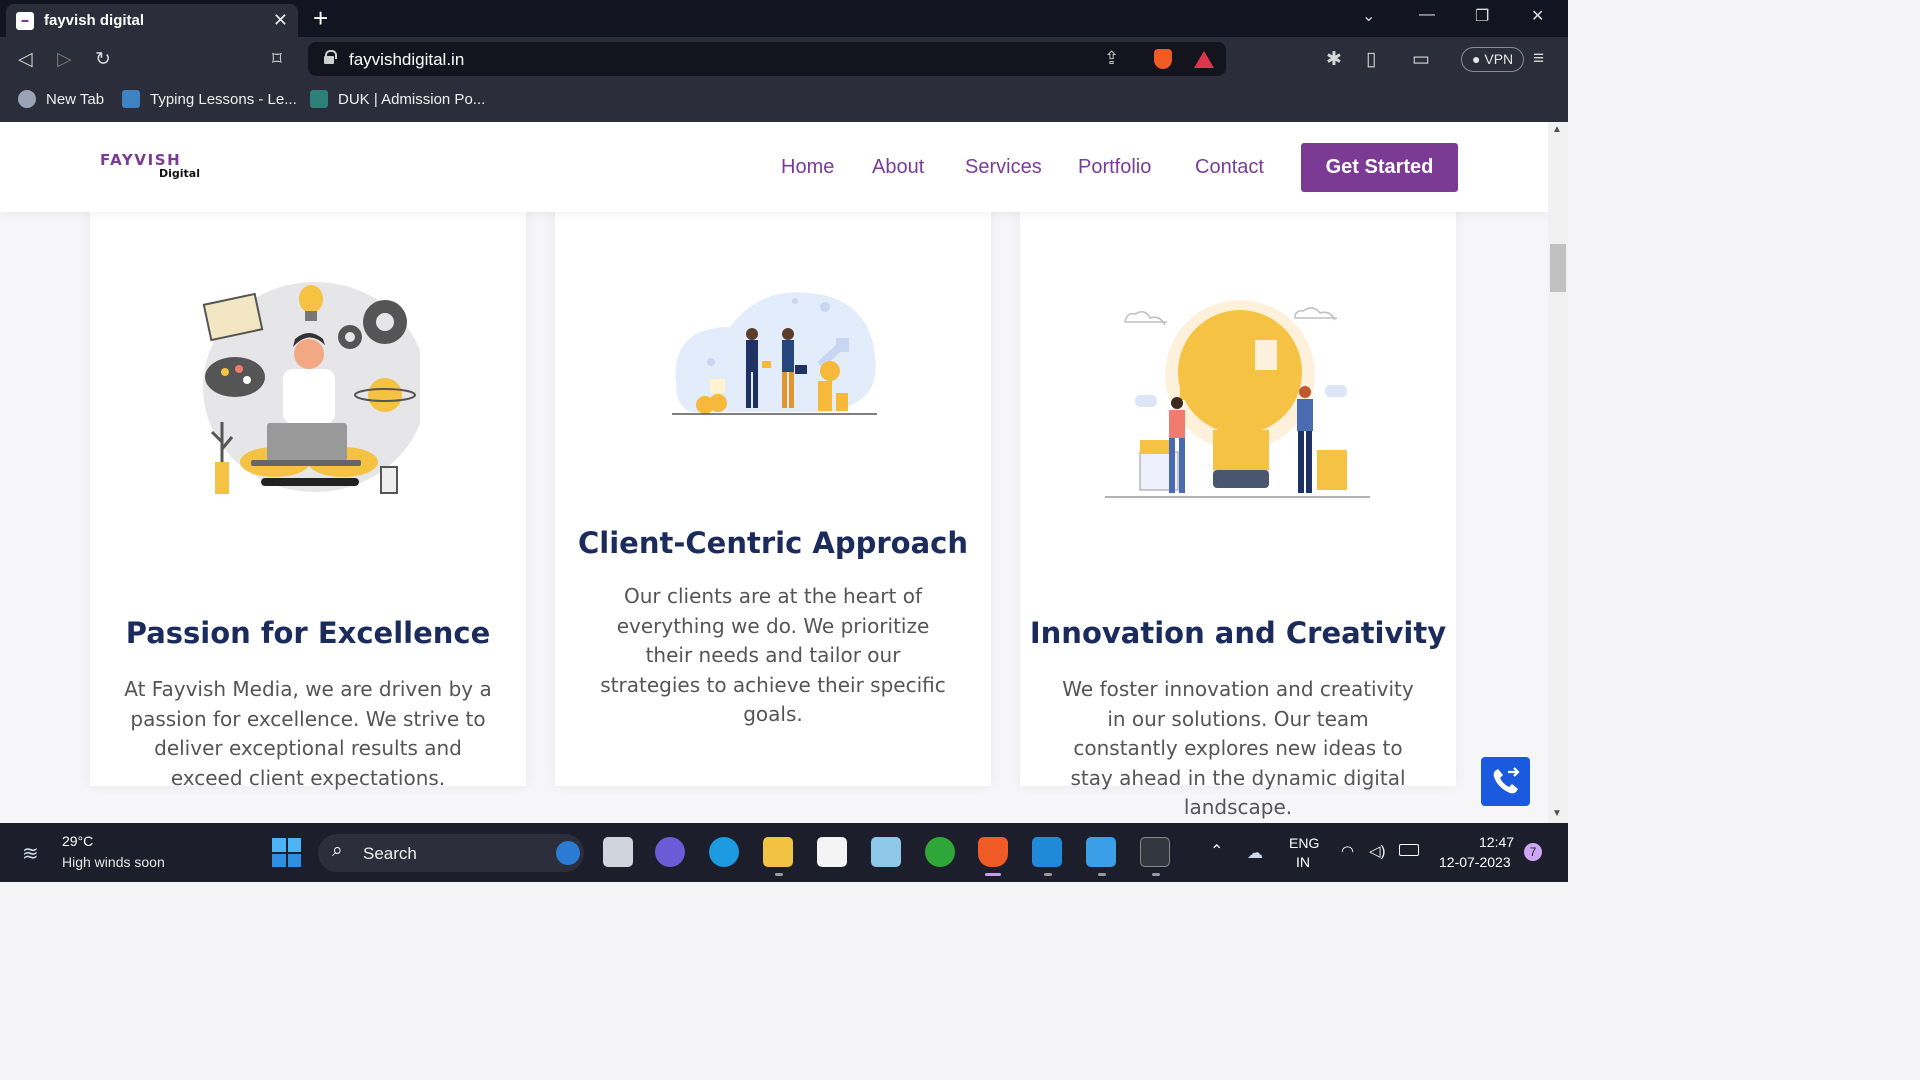 The height and width of the screenshot is (1080, 1920). Describe the element at coordinates (1557, 129) in the screenshot. I see `scroll-up-icon: ▲` at that location.